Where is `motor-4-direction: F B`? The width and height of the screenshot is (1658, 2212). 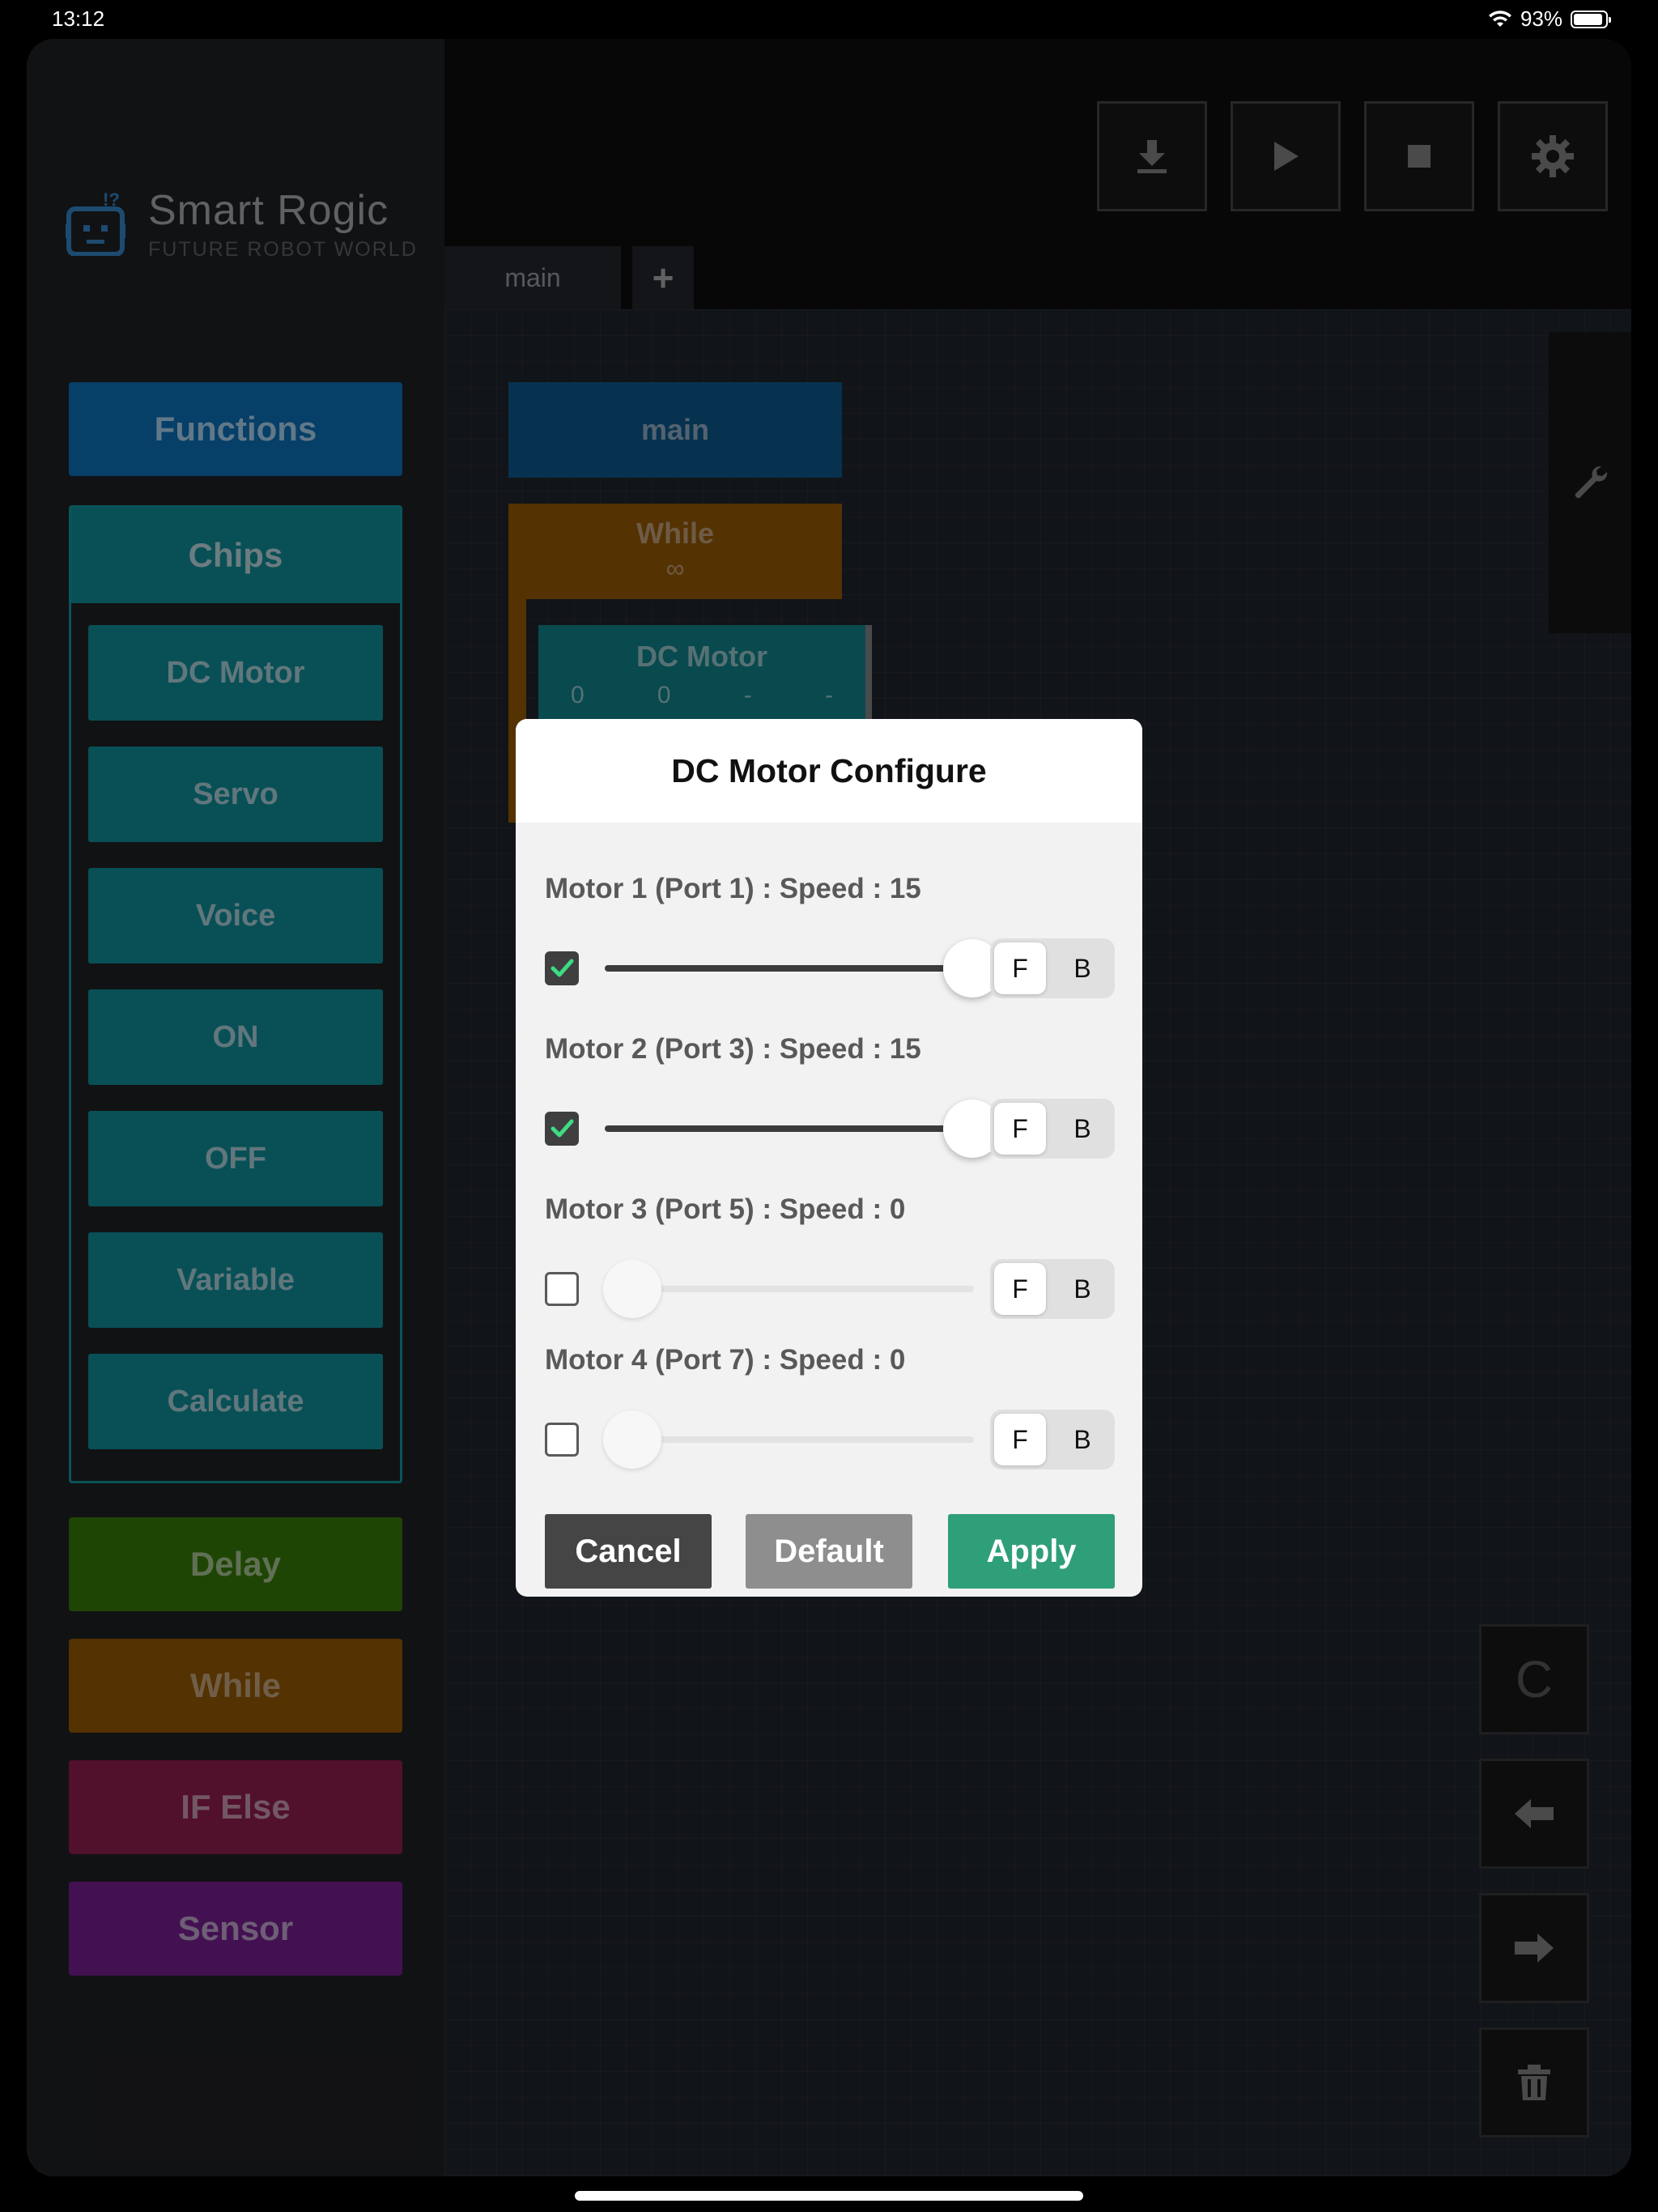 motor-4-direction: F B is located at coordinates (1052, 1440).